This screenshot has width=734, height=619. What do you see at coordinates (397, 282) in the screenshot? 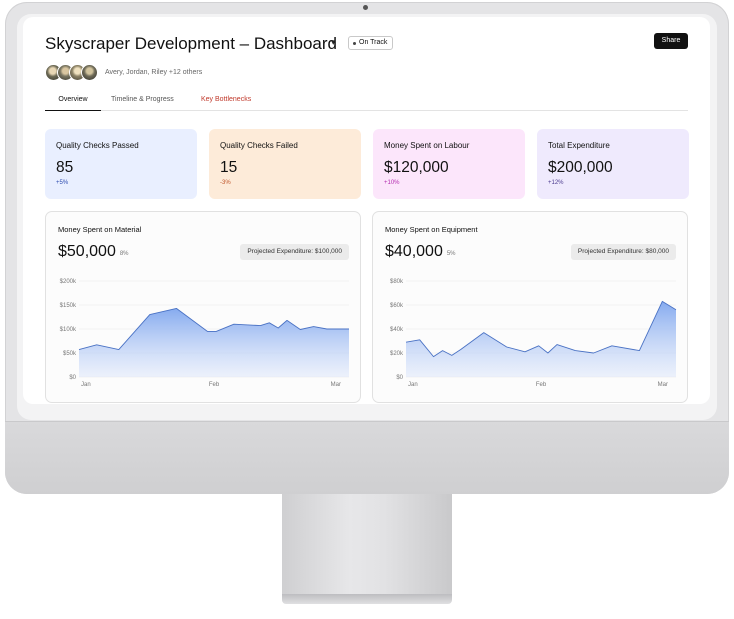
I see `y-tick-label: $80k` at bounding box center [397, 282].